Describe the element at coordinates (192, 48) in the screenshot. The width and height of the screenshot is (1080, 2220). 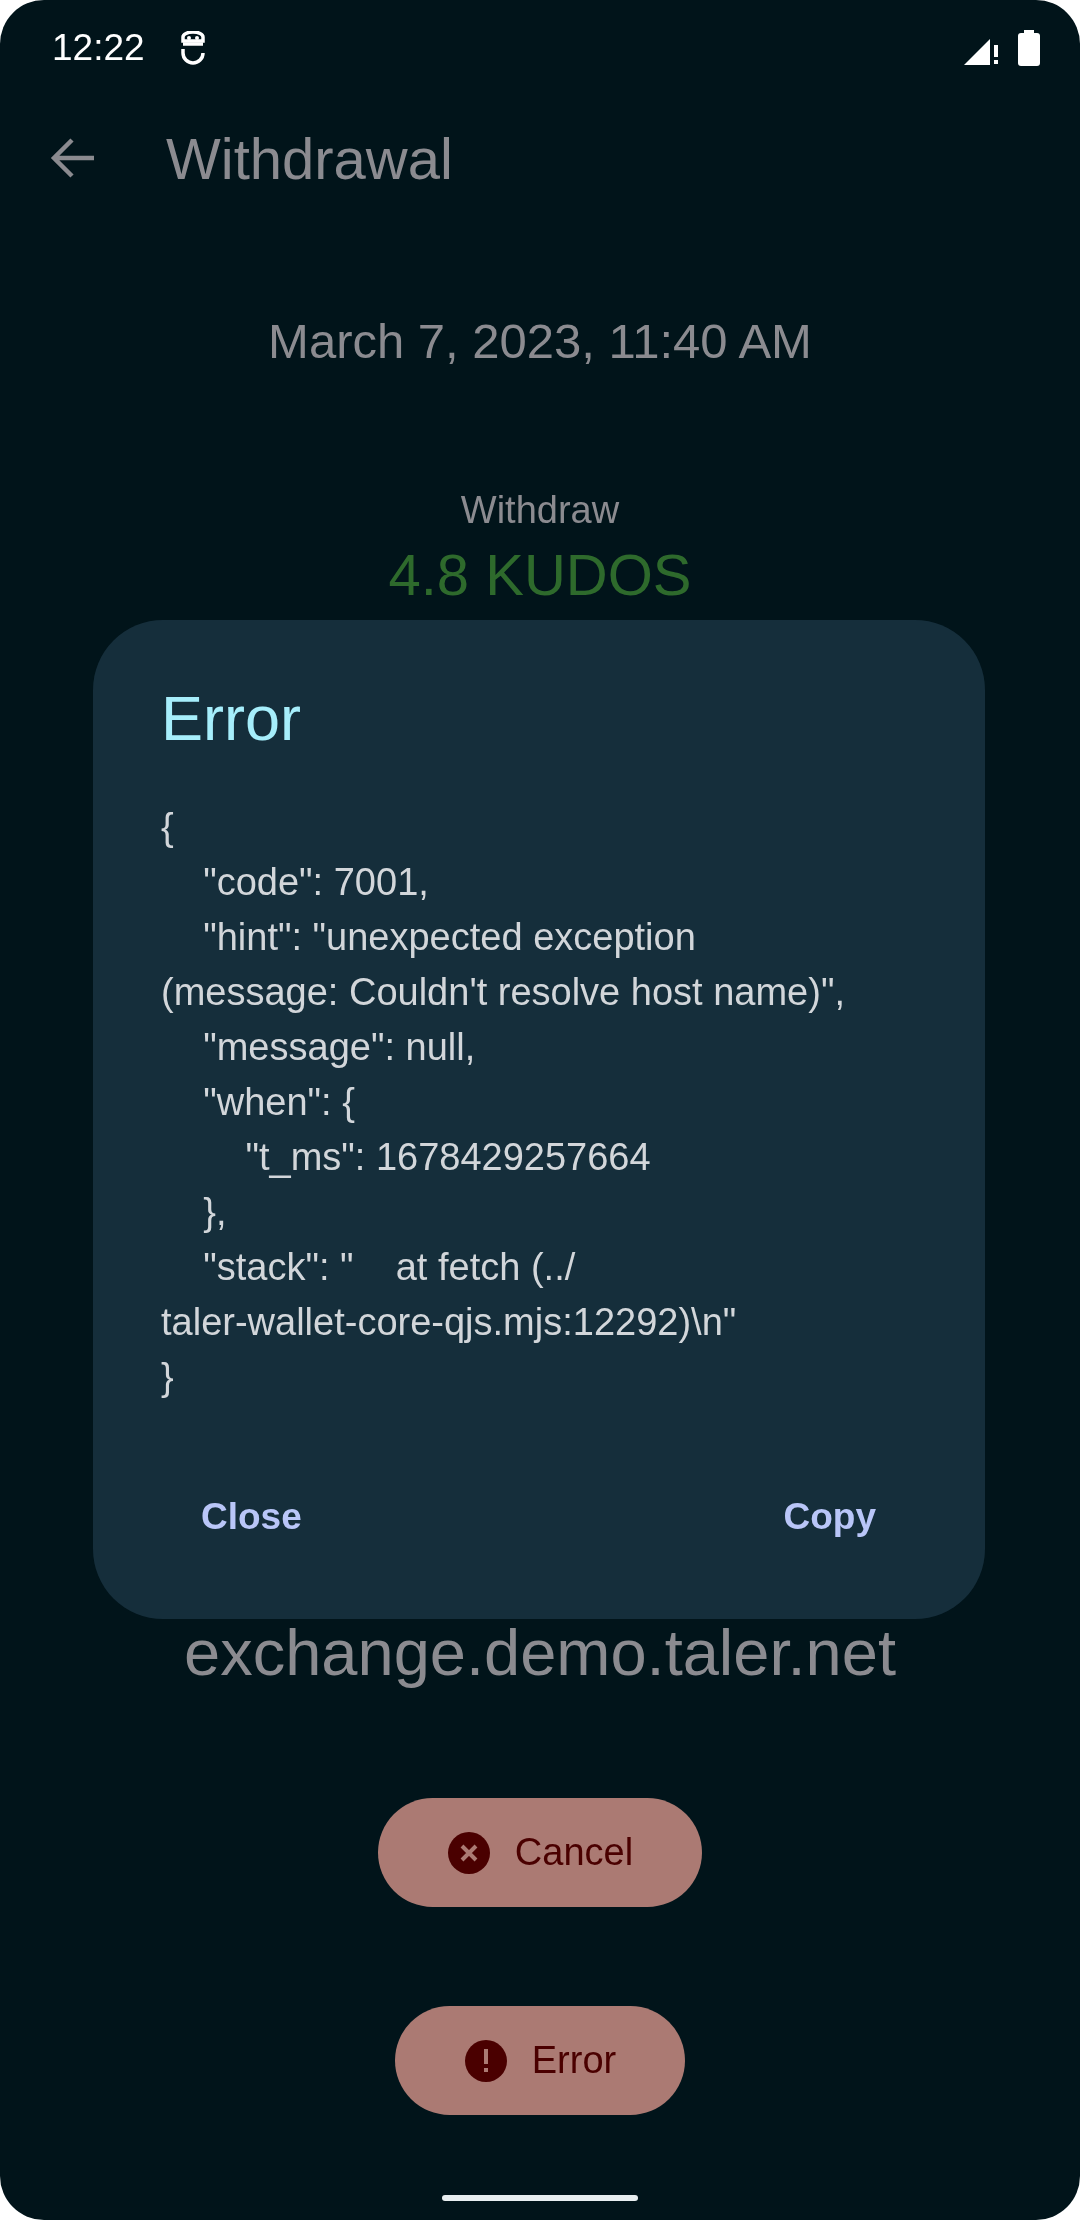
I see `notification-icon` at that location.